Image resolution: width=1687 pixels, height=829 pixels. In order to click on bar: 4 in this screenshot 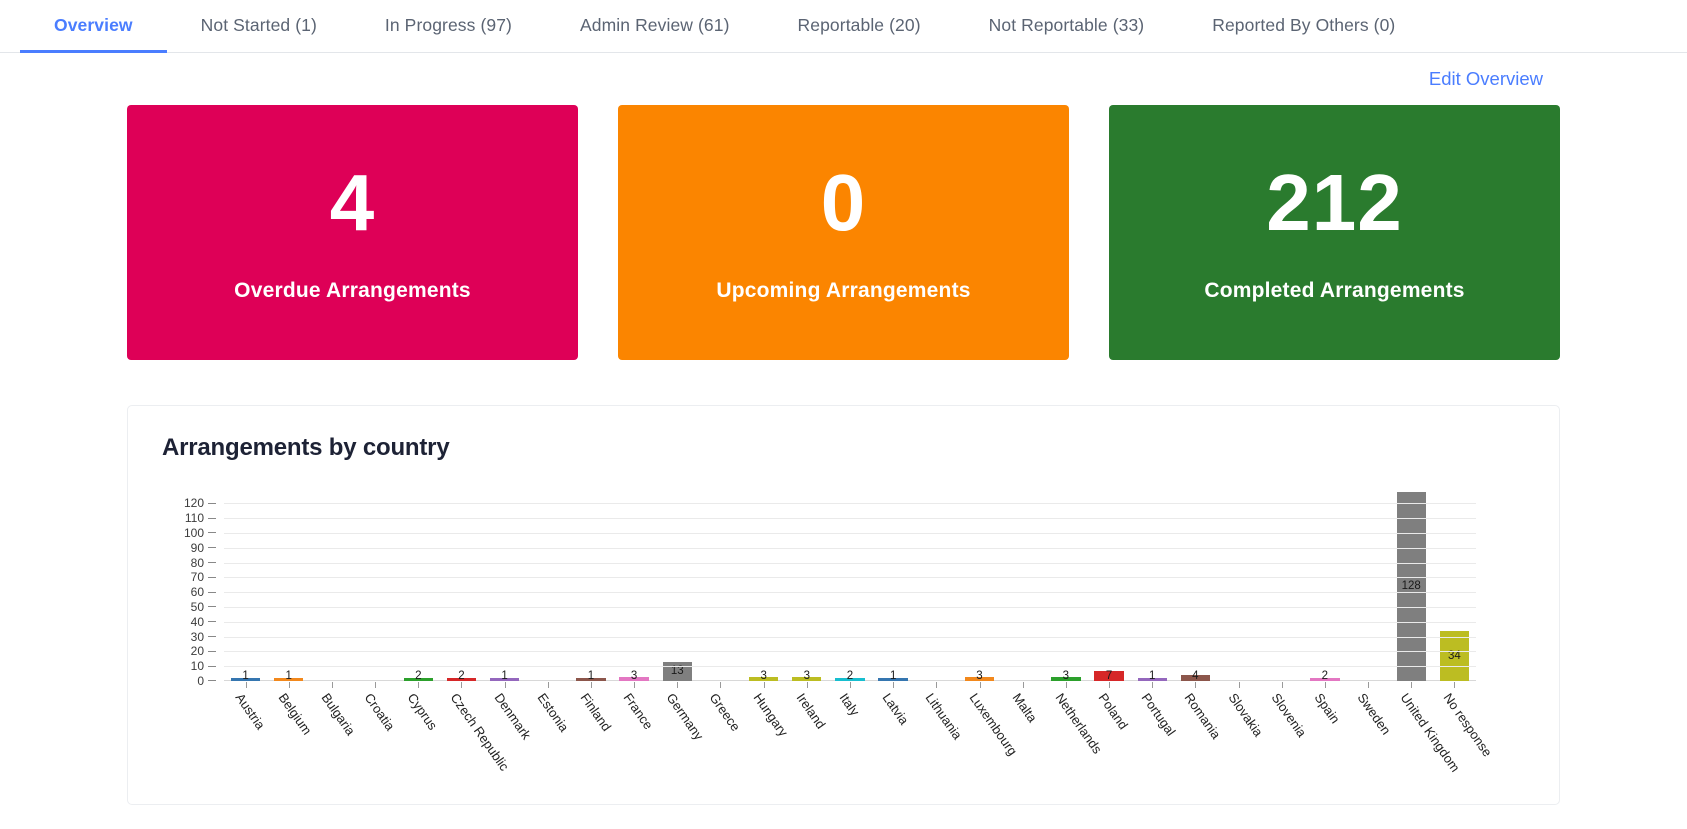, I will do `click(1195, 676)`.